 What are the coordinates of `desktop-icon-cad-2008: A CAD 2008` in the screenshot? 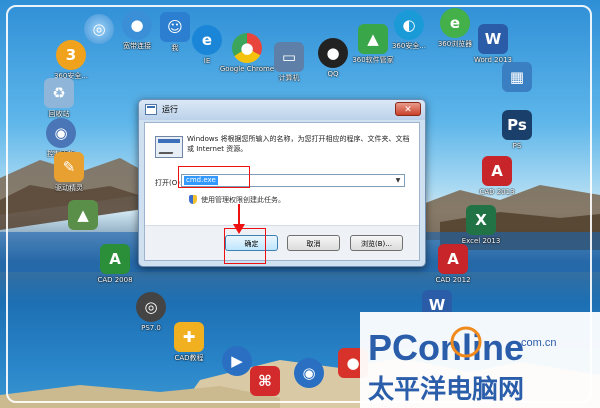 It's located at (115, 264).